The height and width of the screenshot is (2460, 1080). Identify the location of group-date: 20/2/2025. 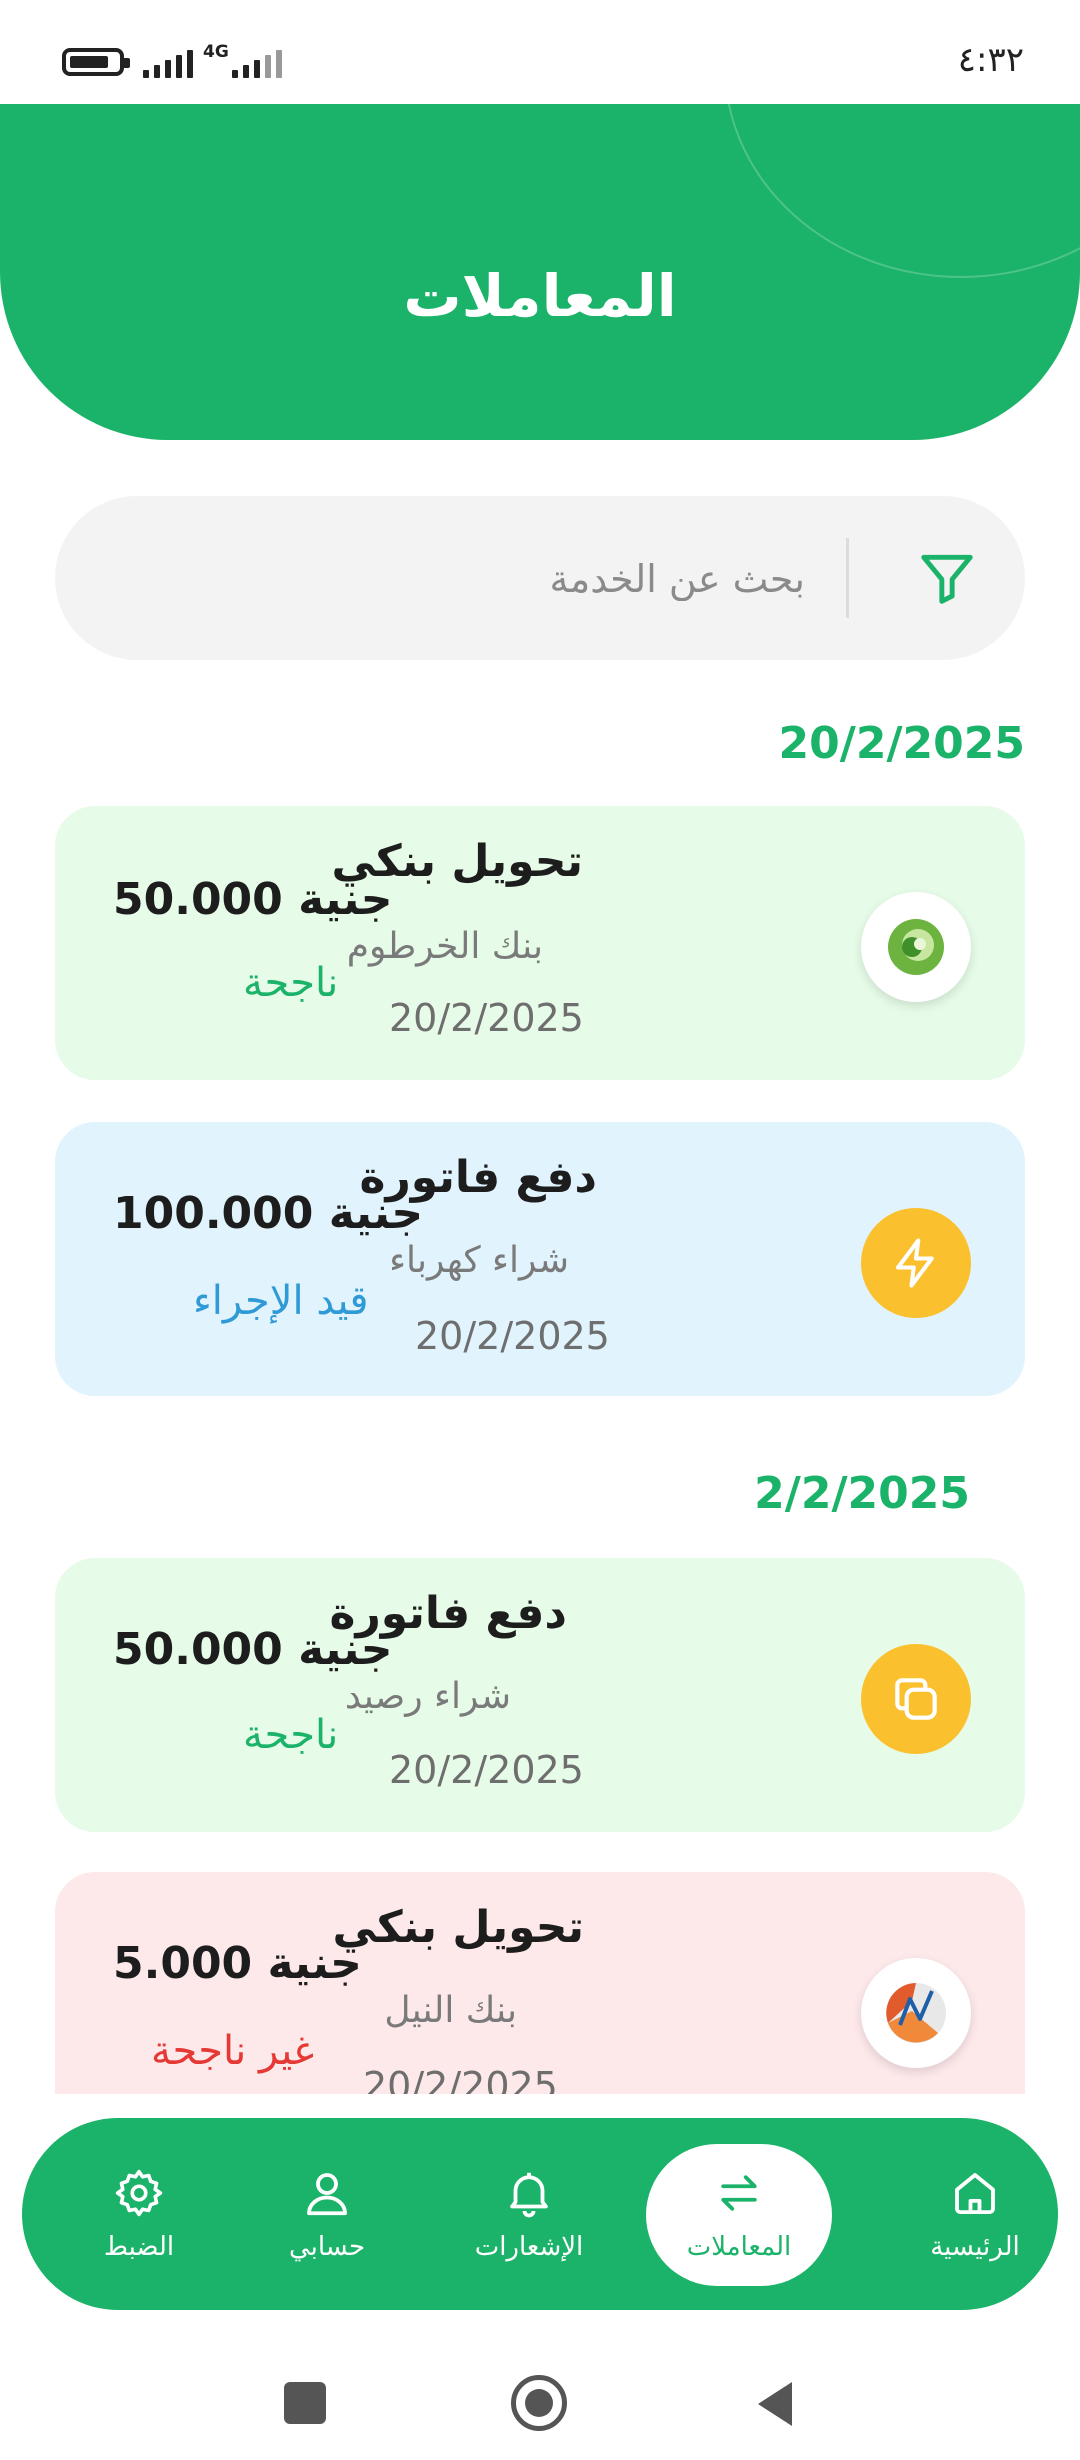
(901, 743).